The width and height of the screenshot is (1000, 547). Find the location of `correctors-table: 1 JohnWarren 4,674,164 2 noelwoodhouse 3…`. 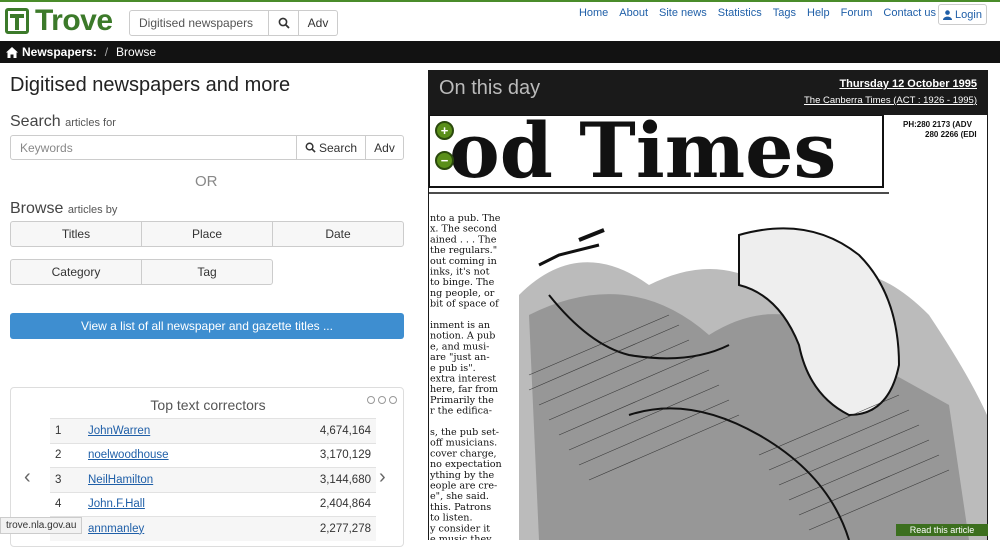

correctors-table: 1 JohnWarren 4,674,164 2 noelwoodhouse 3… is located at coordinates (213, 479).